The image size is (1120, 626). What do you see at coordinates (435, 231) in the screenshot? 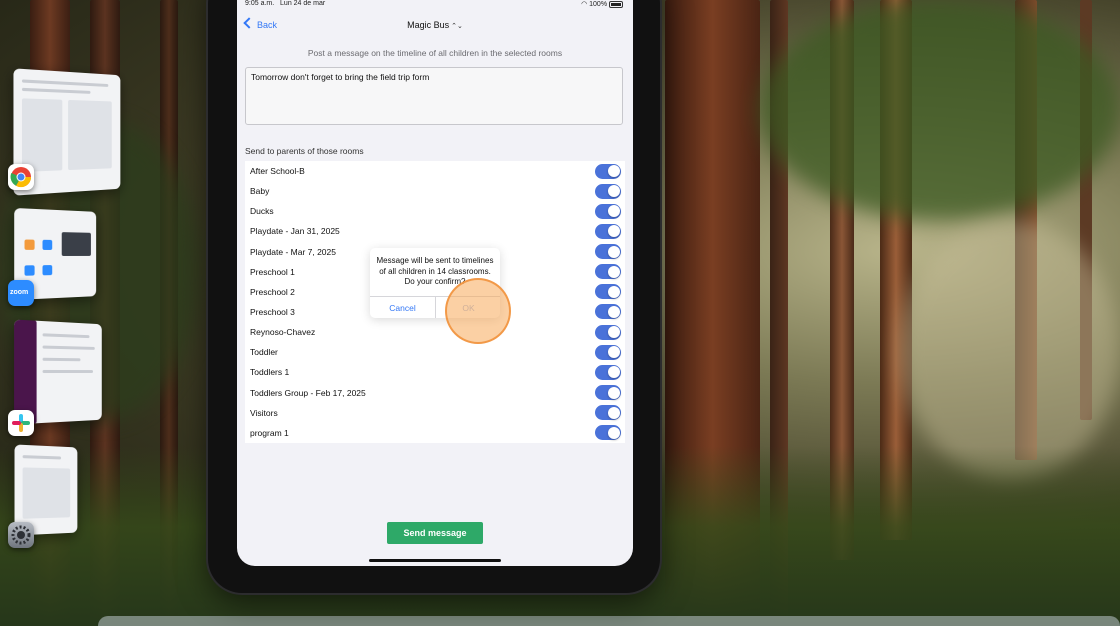
I see `list-item: Playdate - Jan 31, 2025` at bounding box center [435, 231].